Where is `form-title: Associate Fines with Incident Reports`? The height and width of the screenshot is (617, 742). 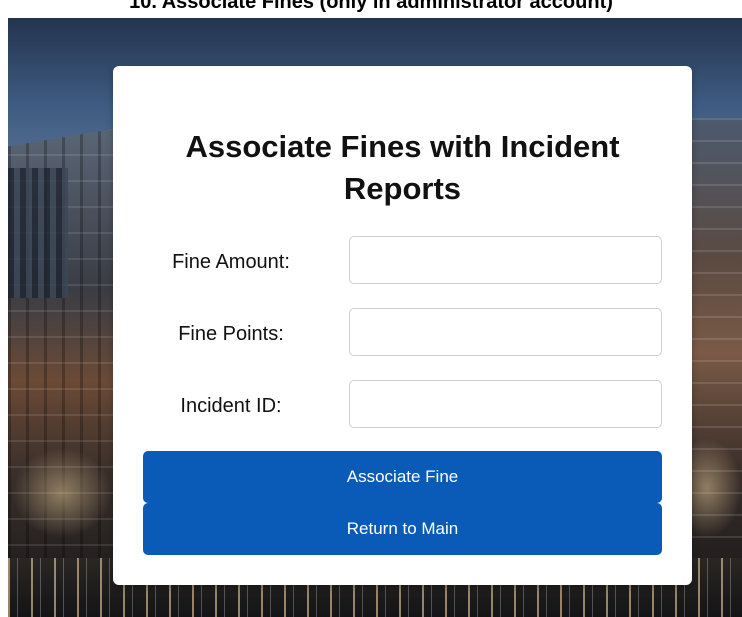 form-title: Associate Fines with Incident Reports is located at coordinates (402, 167).